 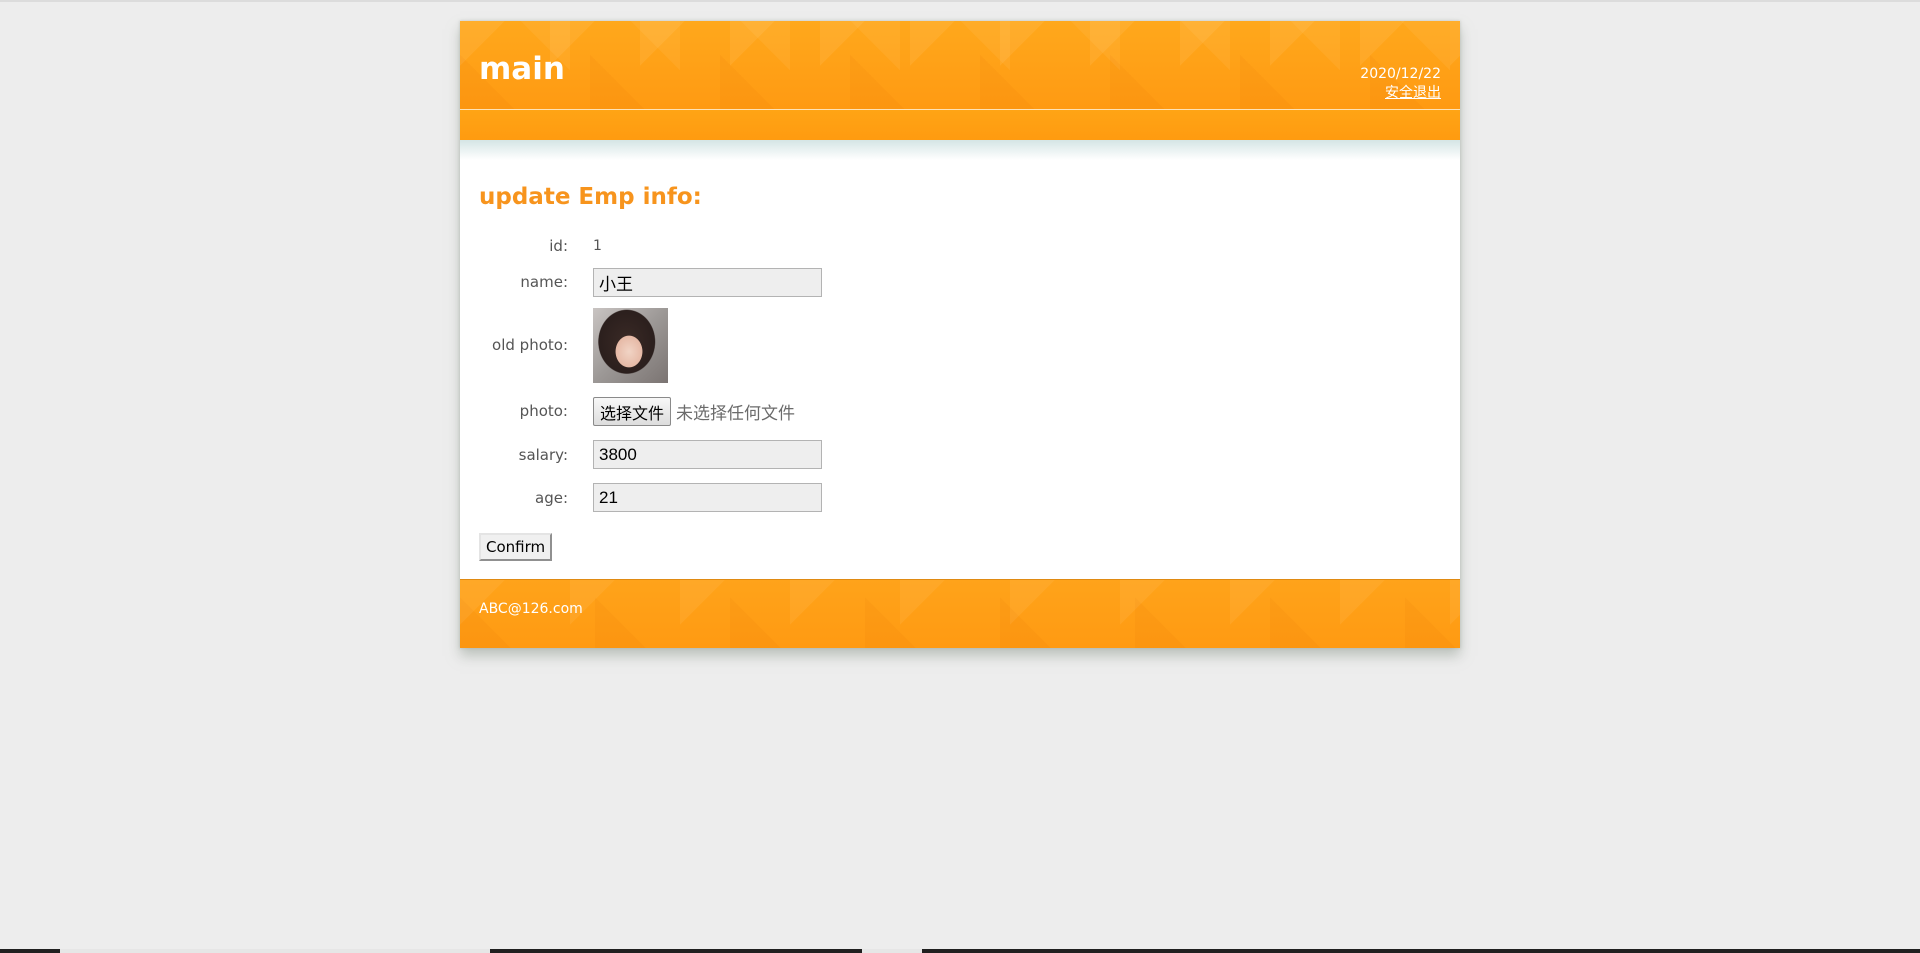 What do you see at coordinates (736, 413) in the screenshot?
I see `file-status-text: 未选择任何文件` at bounding box center [736, 413].